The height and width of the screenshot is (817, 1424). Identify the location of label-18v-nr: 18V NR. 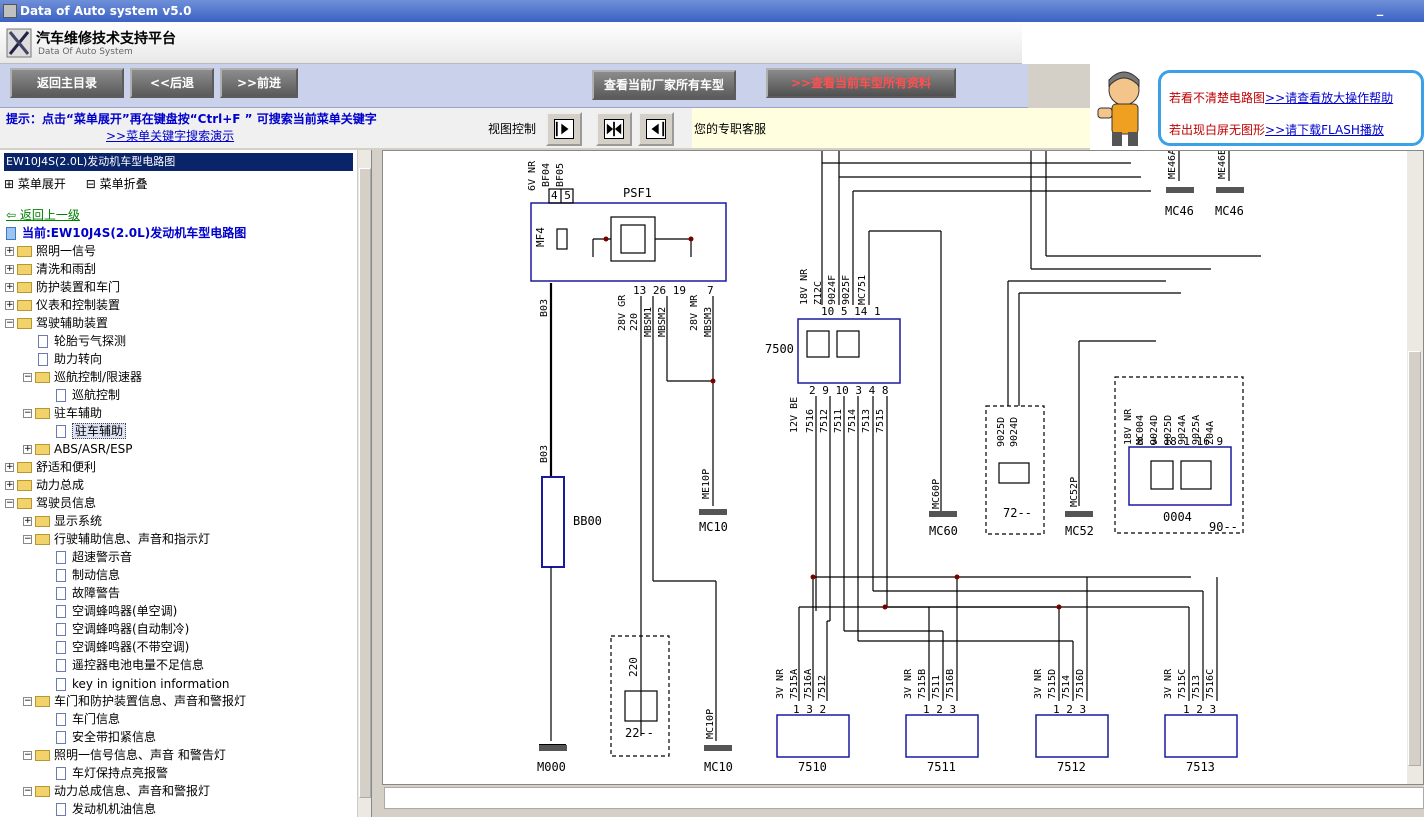
(804, 286).